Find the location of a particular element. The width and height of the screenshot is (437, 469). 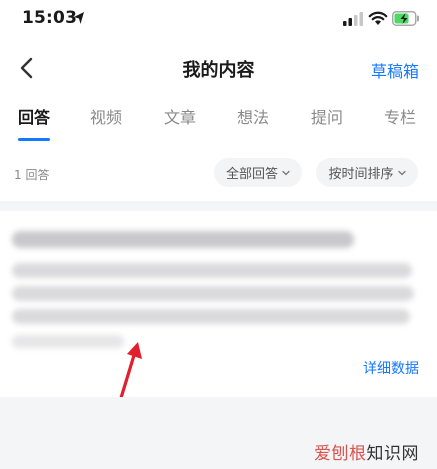

watermark-brand: 爱刨根 is located at coordinates (340, 454).